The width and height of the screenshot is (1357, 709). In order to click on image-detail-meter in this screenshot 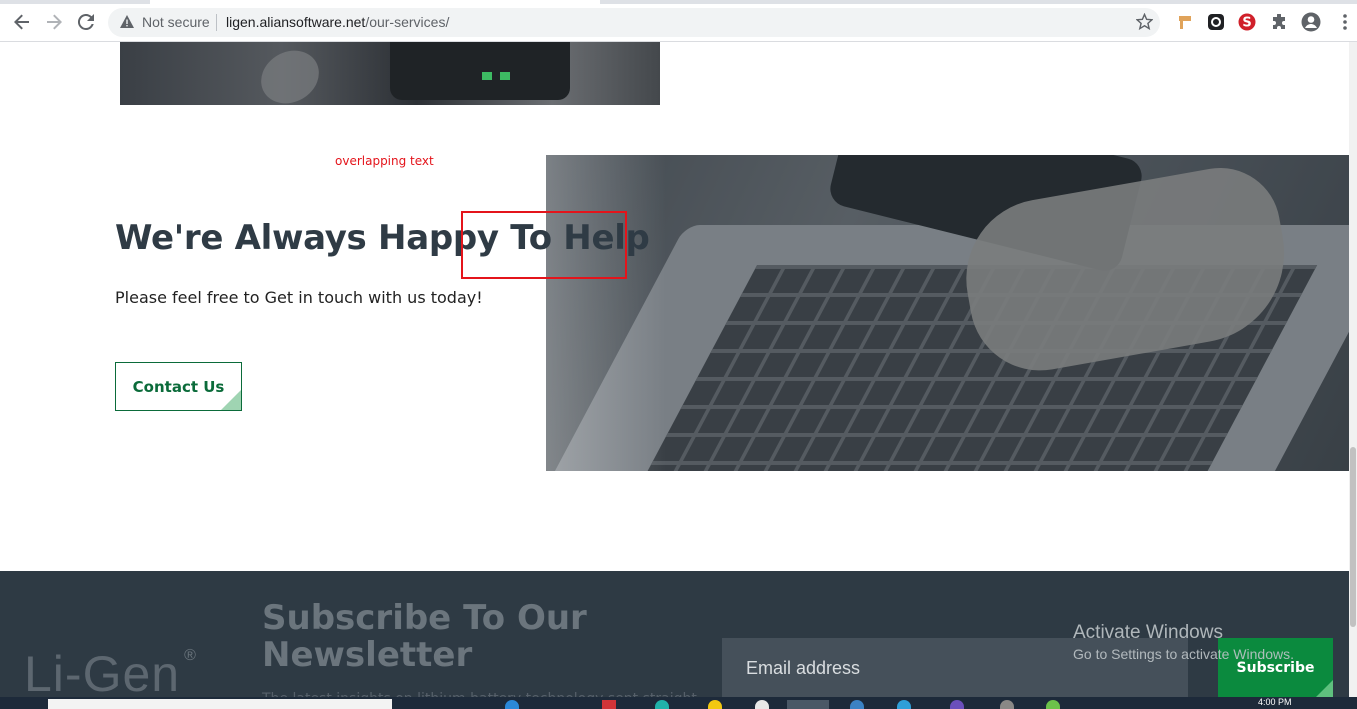, I will do `click(480, 71)`.